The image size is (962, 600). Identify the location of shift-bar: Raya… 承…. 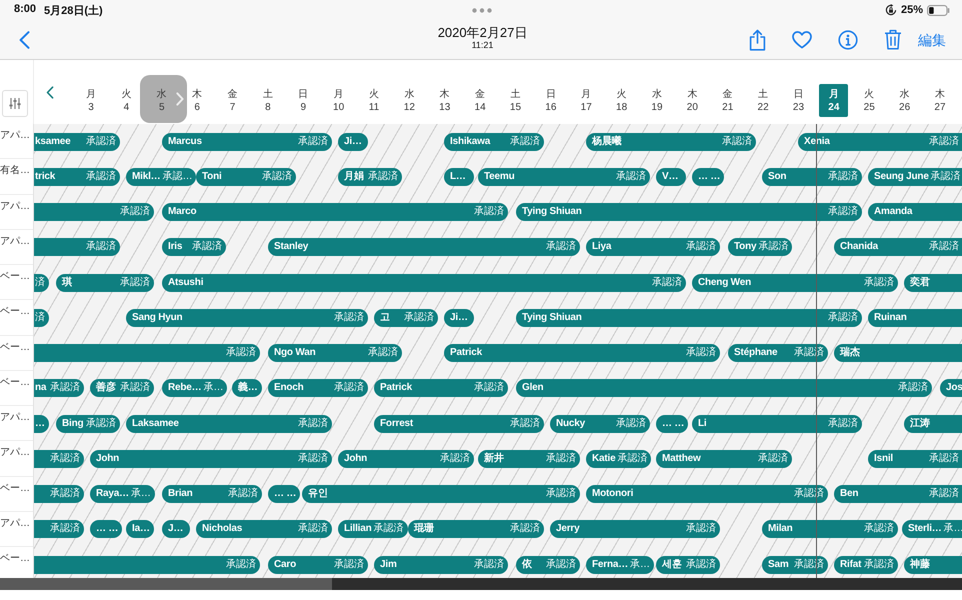
(122, 494).